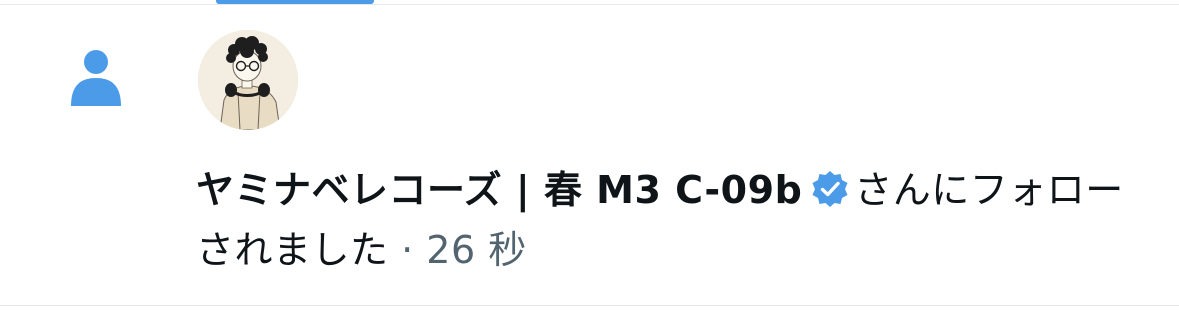 This screenshot has width=1179, height=310. I want to click on avatar-illustration, so click(248, 80).